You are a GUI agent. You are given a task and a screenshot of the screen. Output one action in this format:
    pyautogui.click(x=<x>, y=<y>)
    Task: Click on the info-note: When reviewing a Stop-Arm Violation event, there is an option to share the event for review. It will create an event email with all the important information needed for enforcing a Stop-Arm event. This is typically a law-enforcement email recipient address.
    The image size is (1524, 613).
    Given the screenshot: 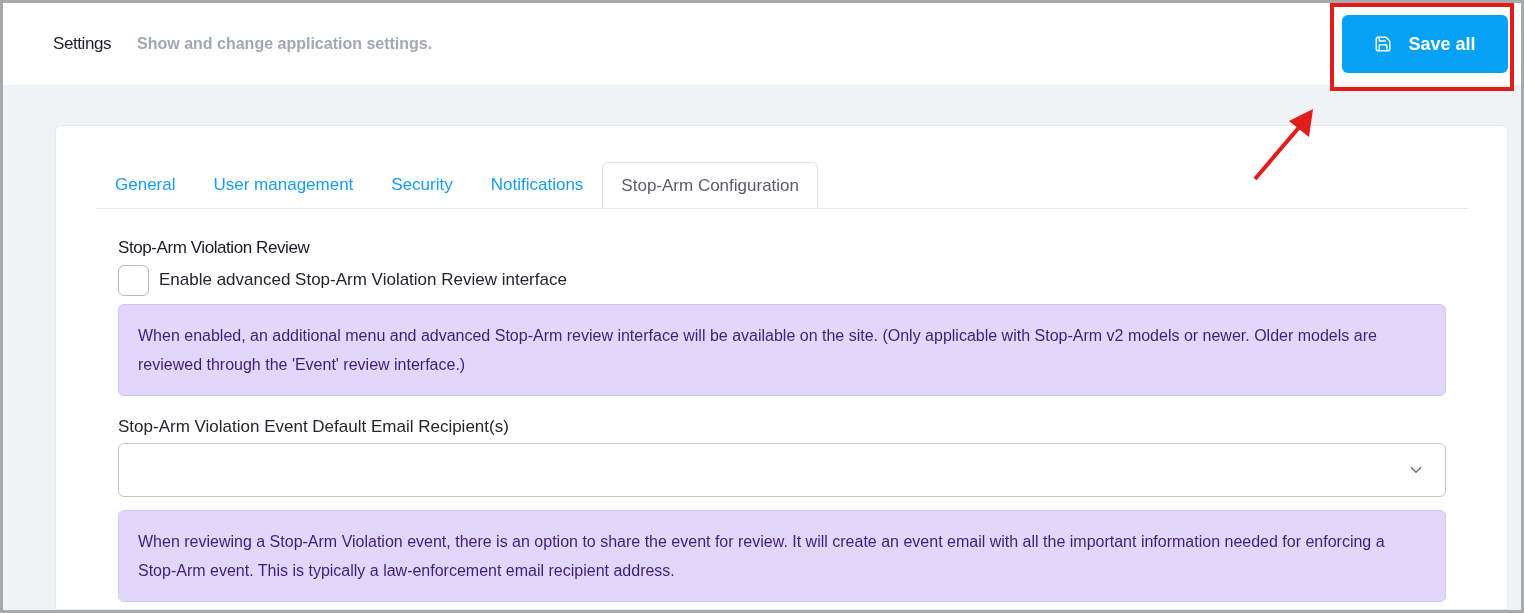 What is the action you would take?
    pyautogui.click(x=782, y=556)
    